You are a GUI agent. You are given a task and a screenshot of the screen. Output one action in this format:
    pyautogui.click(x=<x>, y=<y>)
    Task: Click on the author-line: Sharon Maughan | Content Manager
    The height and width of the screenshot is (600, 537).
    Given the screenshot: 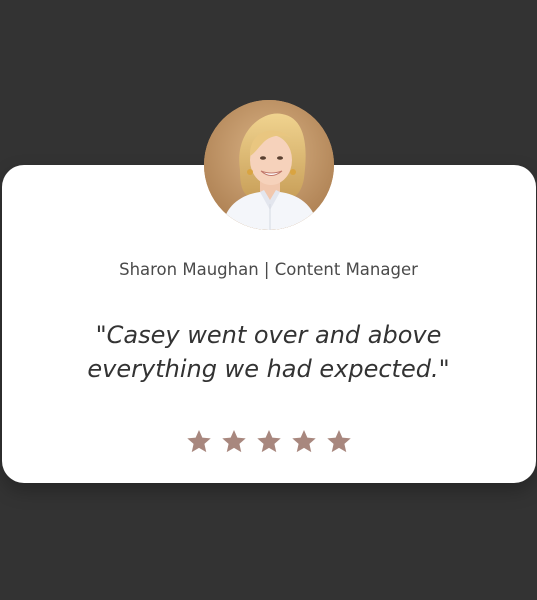 What is the action you would take?
    pyautogui.click(x=268, y=269)
    